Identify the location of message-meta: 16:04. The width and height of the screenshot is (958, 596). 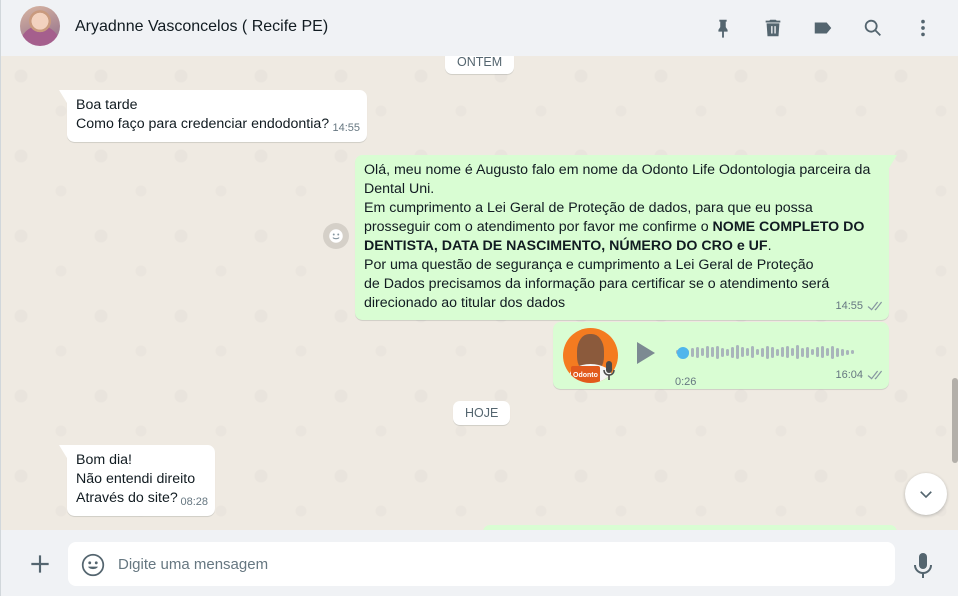
(858, 375).